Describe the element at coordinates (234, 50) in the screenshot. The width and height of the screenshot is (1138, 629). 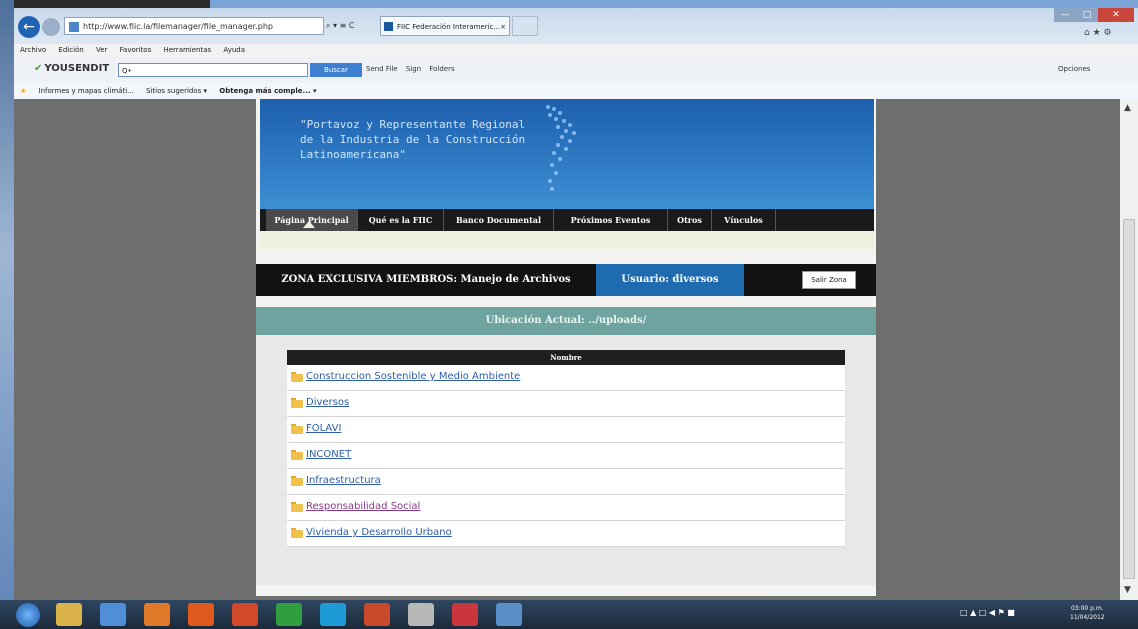
I see `menu-ayuda: Ayuda` at that location.